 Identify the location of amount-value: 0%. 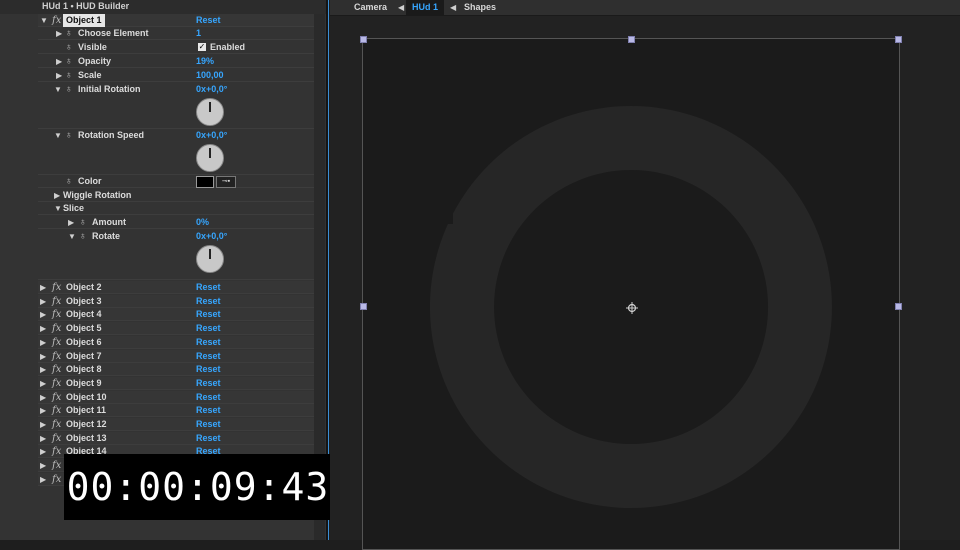
(202, 222).